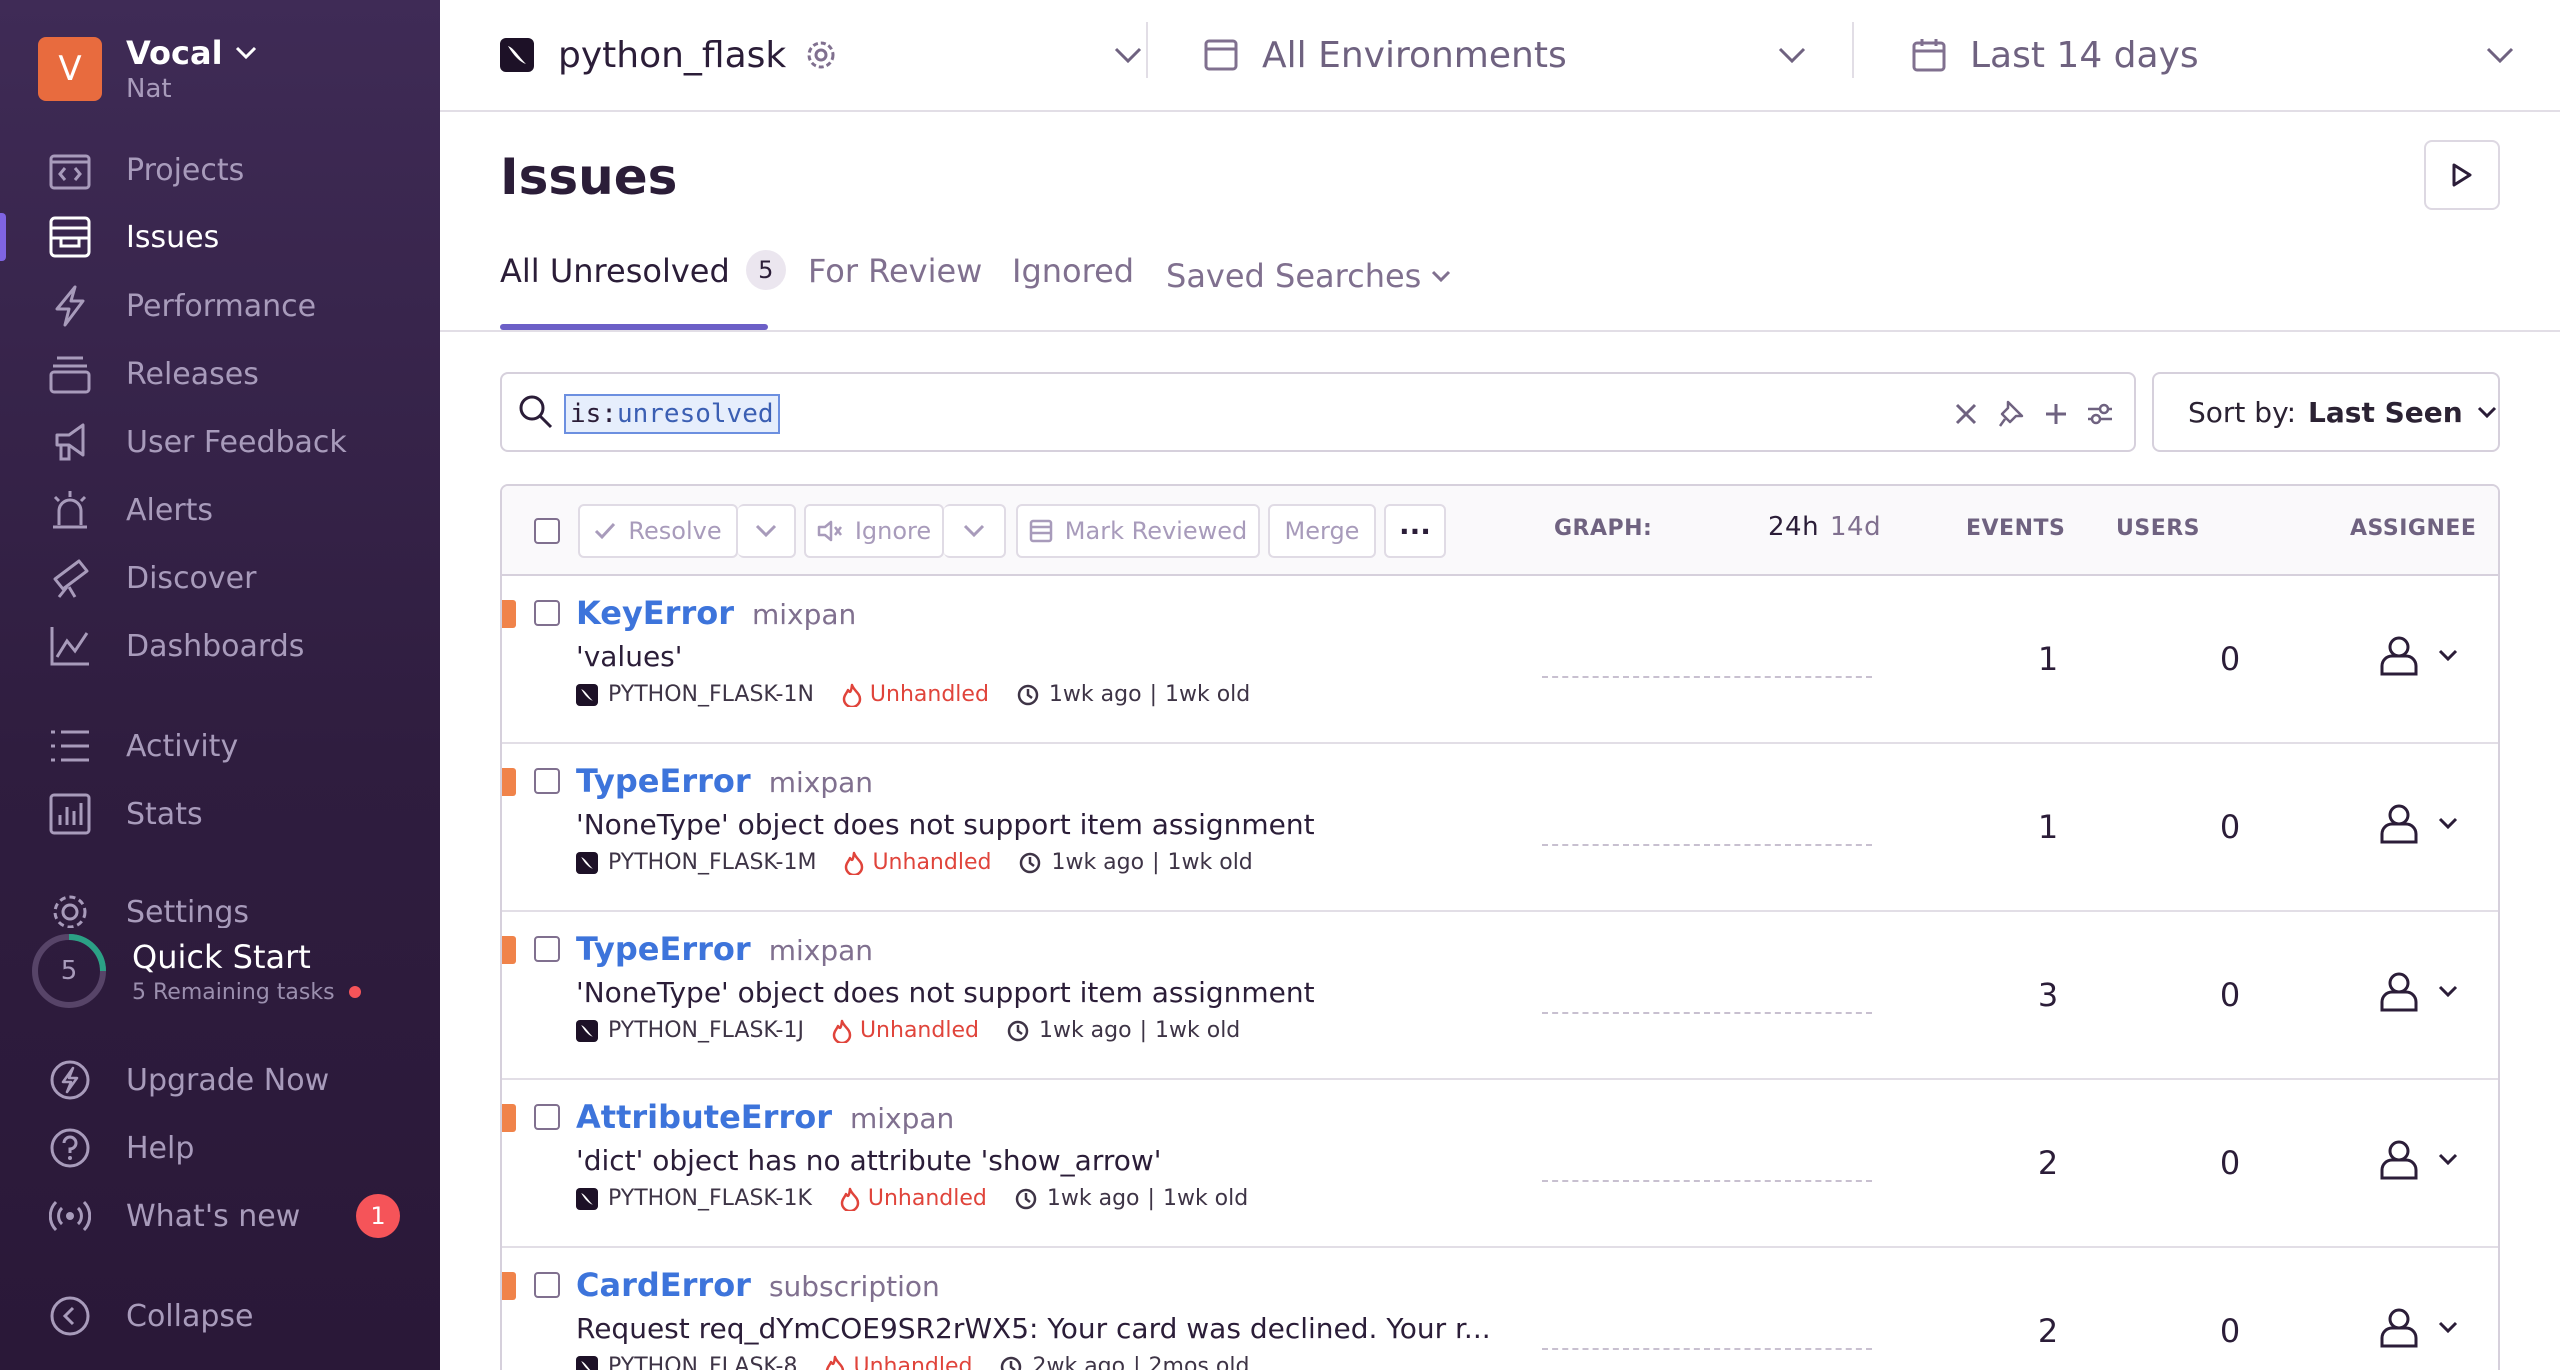 The width and height of the screenshot is (2560, 1370). Describe the element at coordinates (70, 1216) in the screenshot. I see `broadcast-icon` at that location.